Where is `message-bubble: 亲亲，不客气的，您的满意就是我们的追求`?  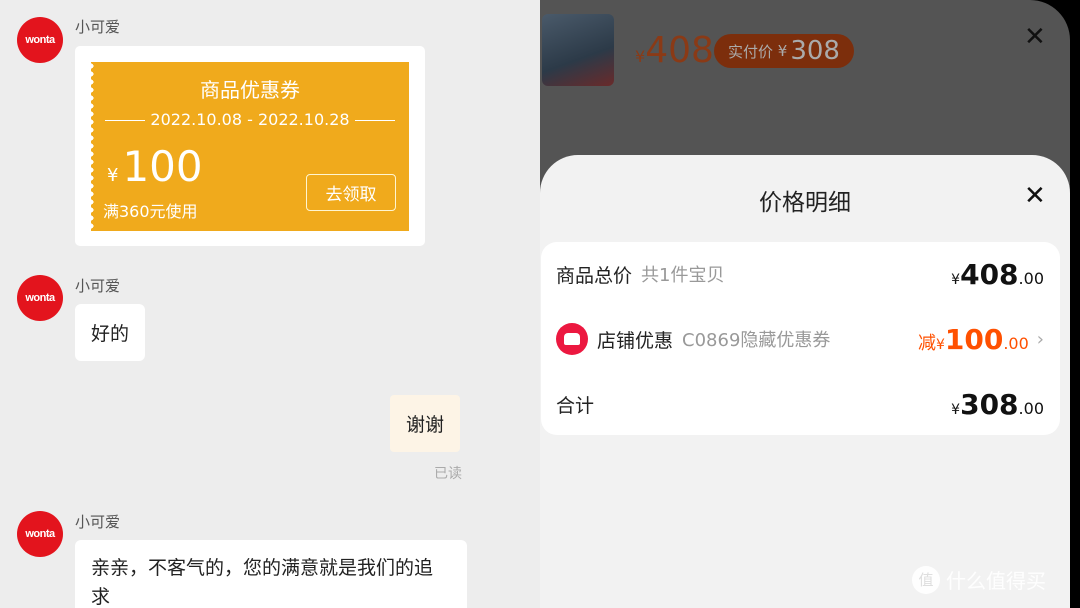 message-bubble: 亲亲，不客气的，您的满意就是我们的追求 is located at coordinates (271, 574).